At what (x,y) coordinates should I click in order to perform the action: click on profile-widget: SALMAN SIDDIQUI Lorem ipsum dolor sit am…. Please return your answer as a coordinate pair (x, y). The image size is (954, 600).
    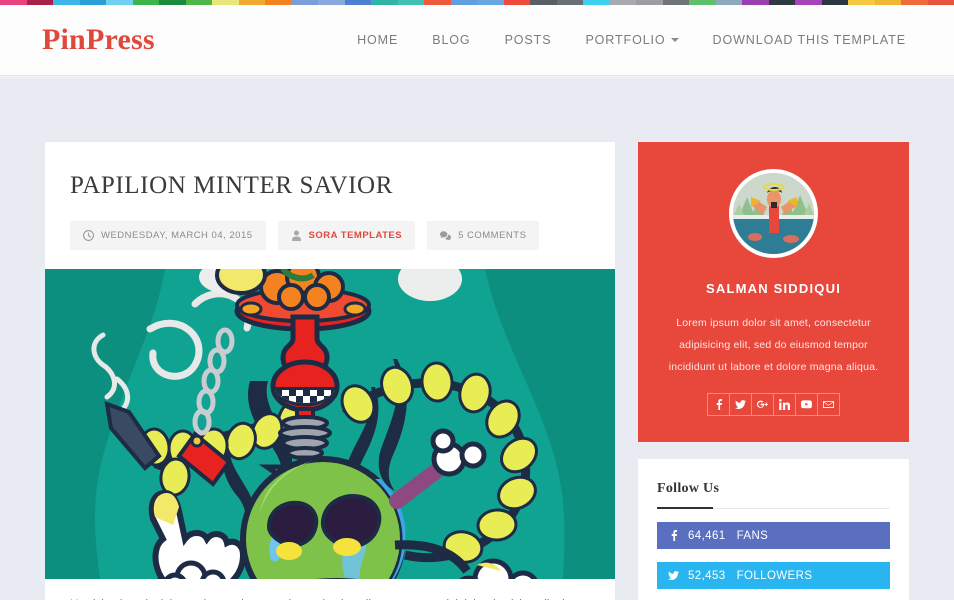
    Looking at the image, I should click on (773, 292).